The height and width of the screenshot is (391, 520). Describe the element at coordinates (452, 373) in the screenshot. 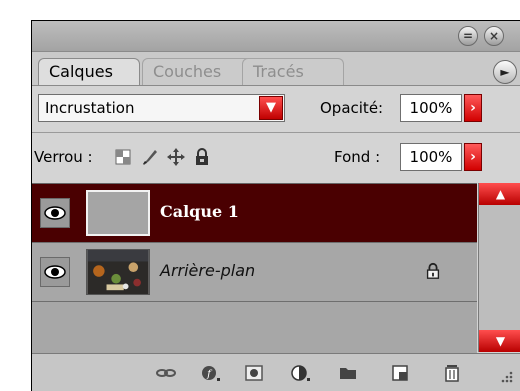

I see `delete-layer-icon` at that location.